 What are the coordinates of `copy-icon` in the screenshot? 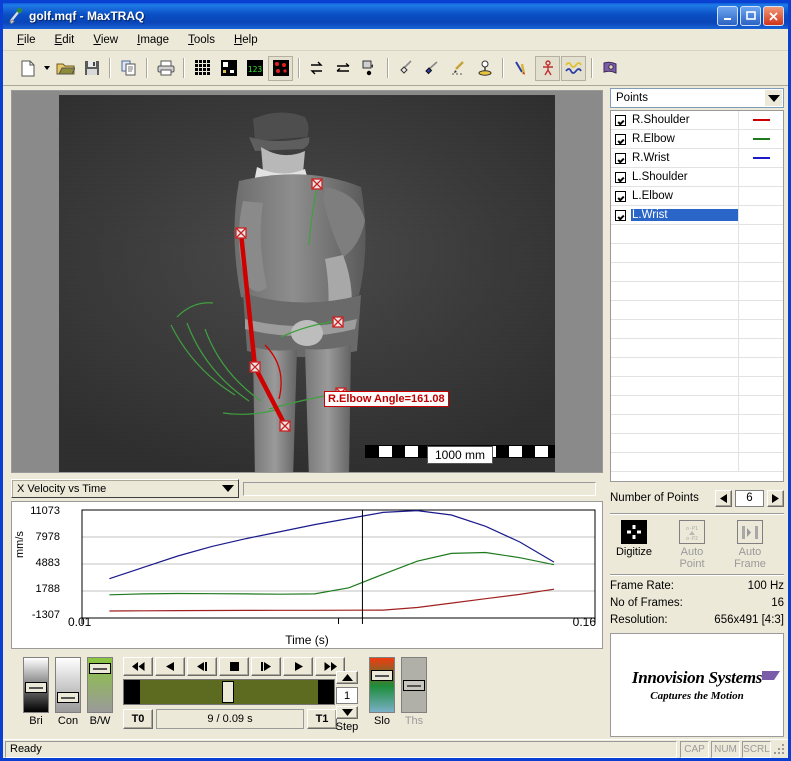 It's located at (128, 68).